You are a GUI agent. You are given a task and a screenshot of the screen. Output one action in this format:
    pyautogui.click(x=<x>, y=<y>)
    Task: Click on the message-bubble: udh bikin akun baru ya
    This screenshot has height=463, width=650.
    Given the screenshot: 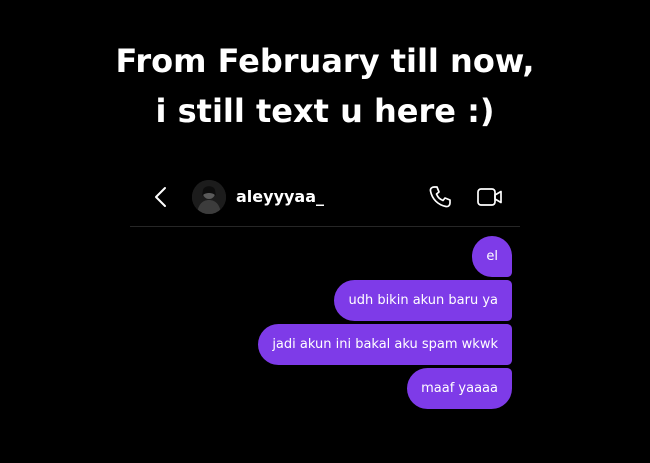 What is the action you would take?
    pyautogui.click(x=423, y=300)
    